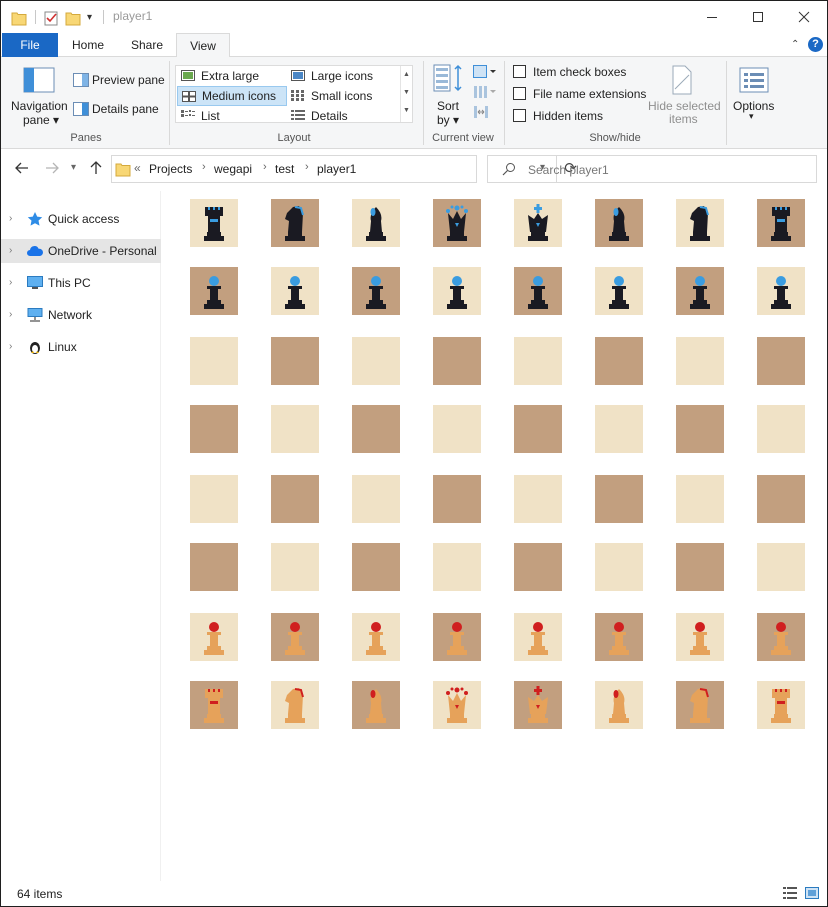 The image size is (828, 907). What do you see at coordinates (457, 223) in the screenshot?
I see `file-item-queen-black` at bounding box center [457, 223].